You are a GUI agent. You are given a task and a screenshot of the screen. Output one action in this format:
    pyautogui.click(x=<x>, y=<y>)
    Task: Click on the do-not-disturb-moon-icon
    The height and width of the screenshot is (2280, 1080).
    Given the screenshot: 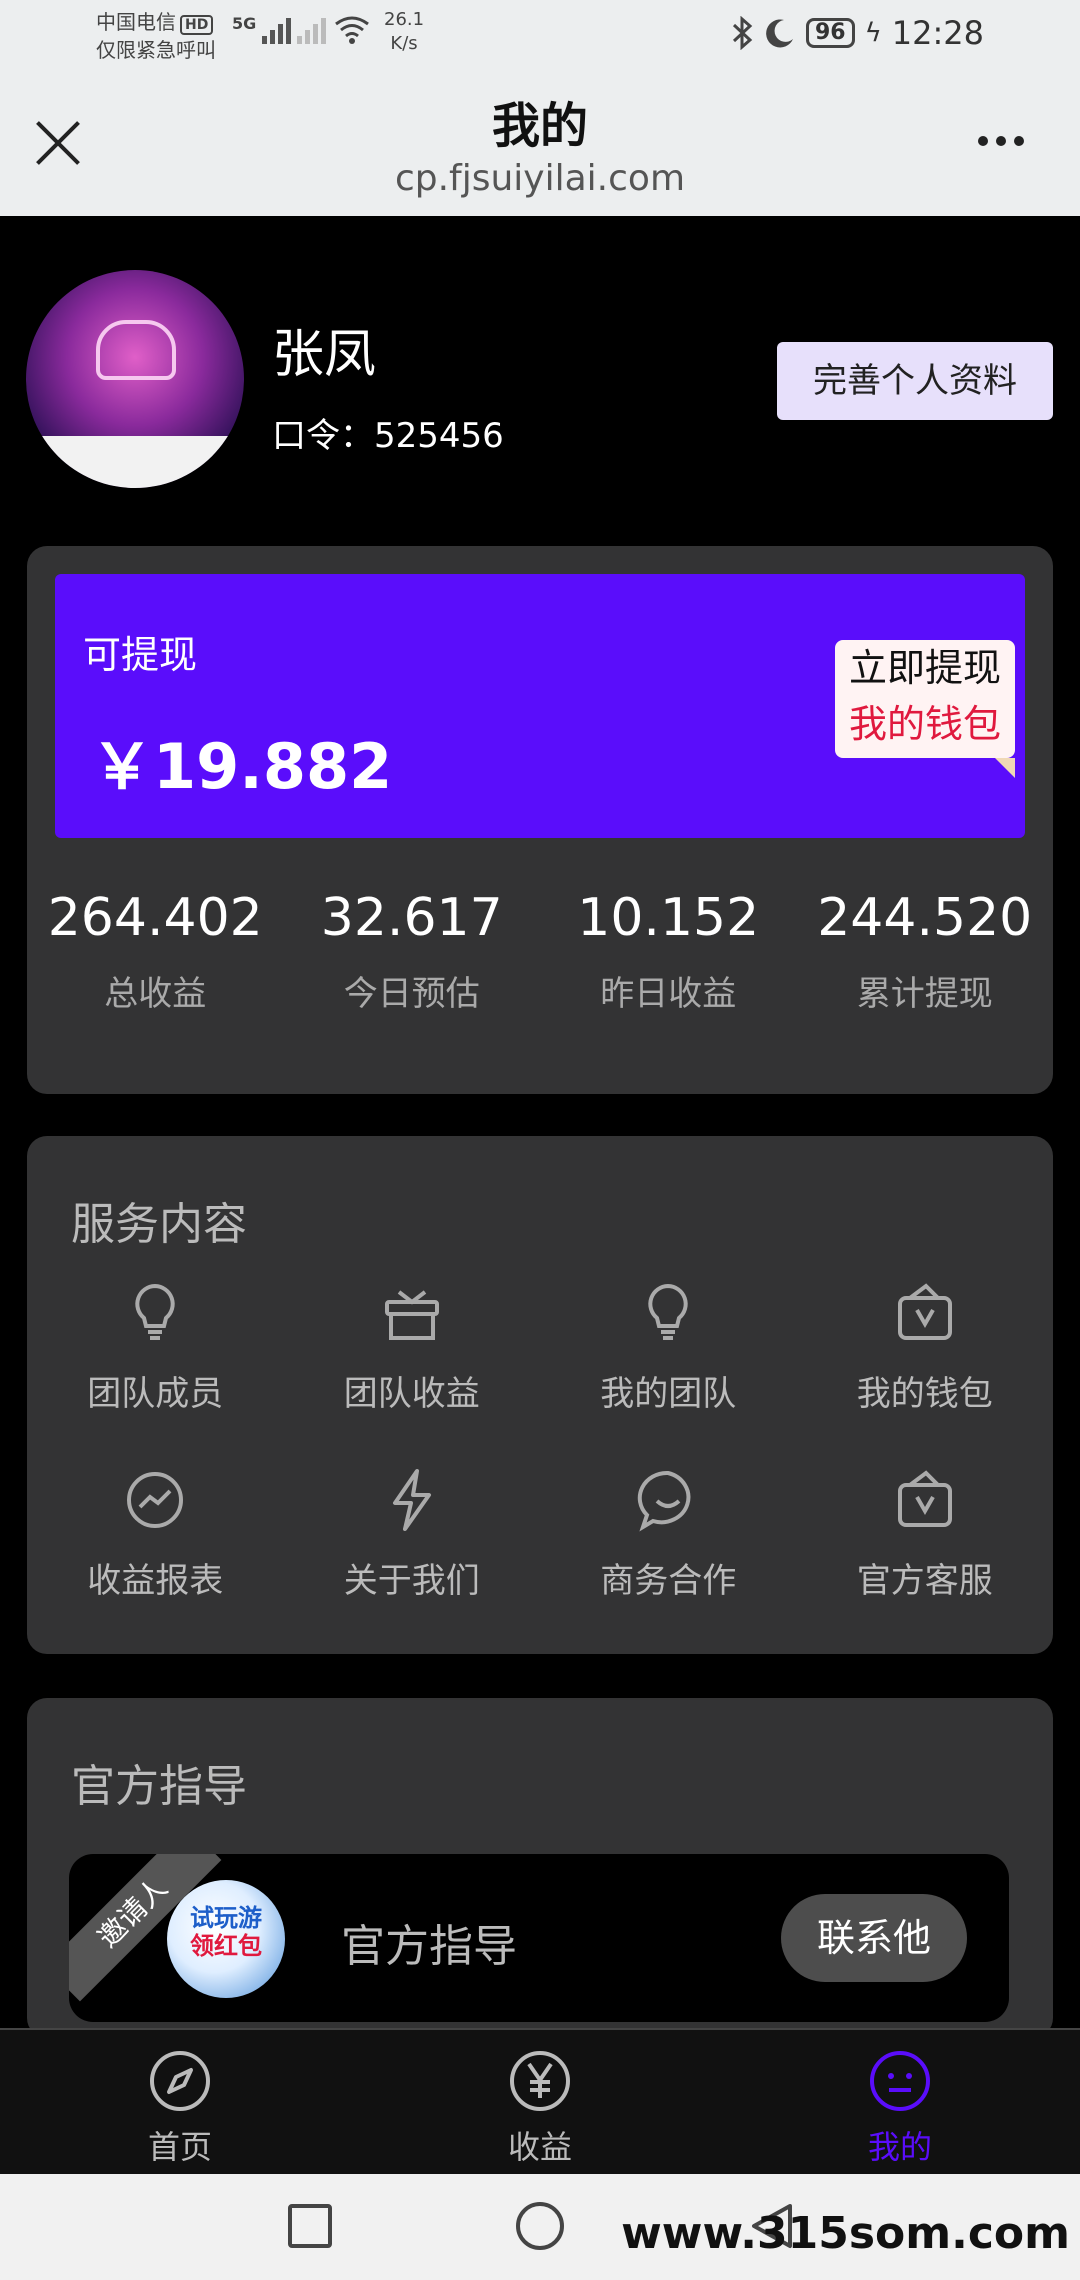 What is the action you would take?
    pyautogui.click(x=779, y=33)
    